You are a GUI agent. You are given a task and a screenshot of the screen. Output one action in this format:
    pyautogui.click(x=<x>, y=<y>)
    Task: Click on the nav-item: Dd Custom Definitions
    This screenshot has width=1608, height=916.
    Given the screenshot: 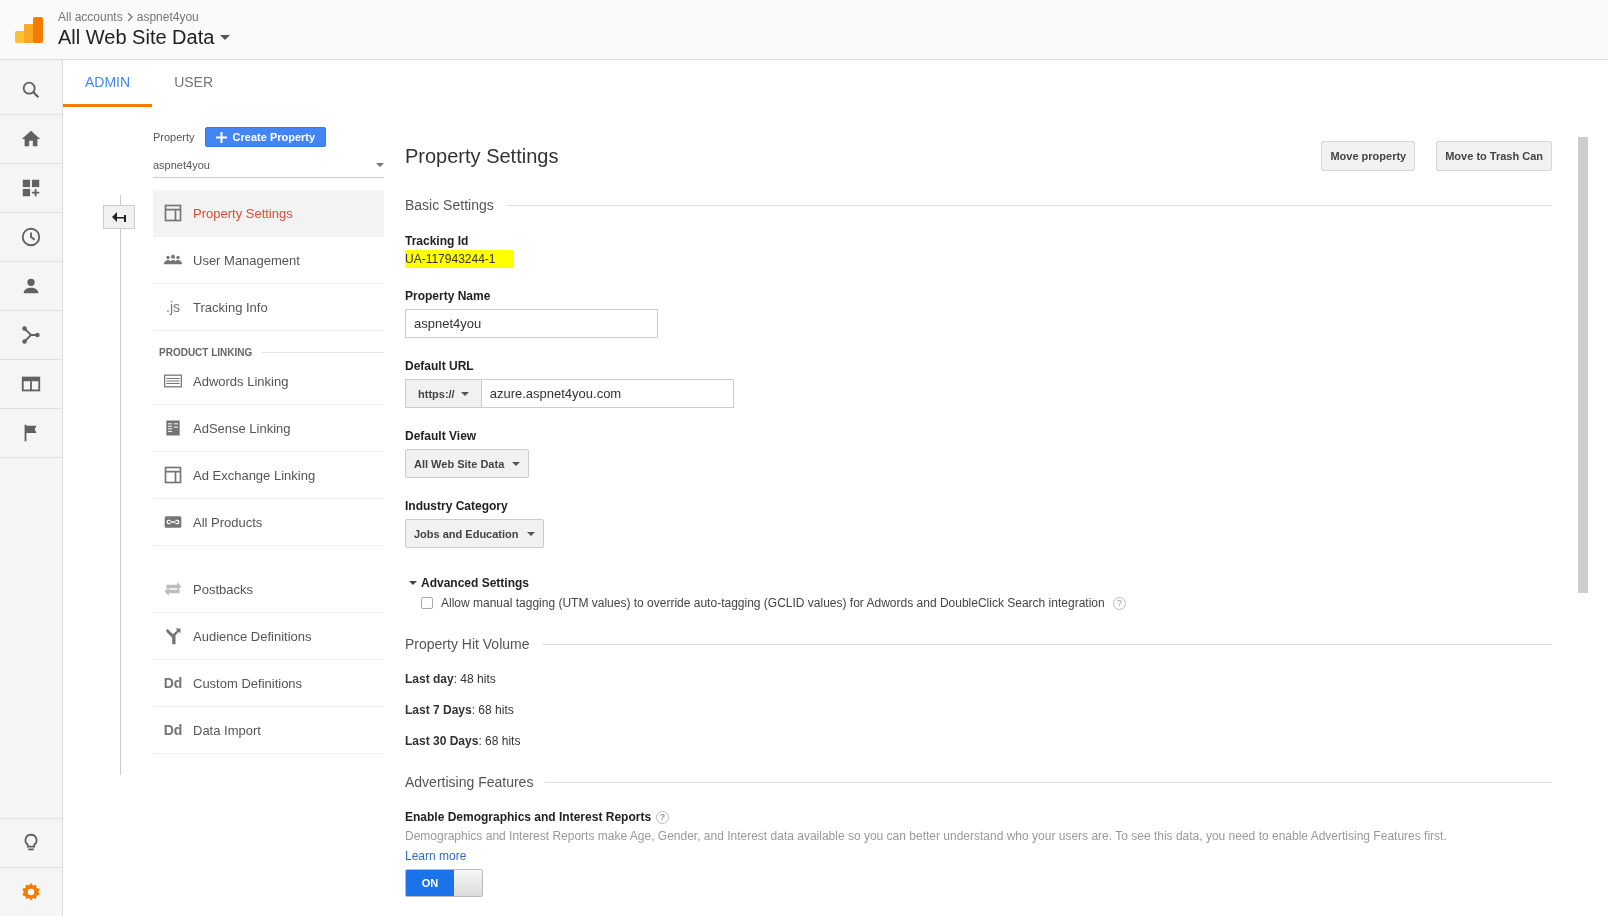 What is the action you would take?
    pyautogui.click(x=268, y=683)
    